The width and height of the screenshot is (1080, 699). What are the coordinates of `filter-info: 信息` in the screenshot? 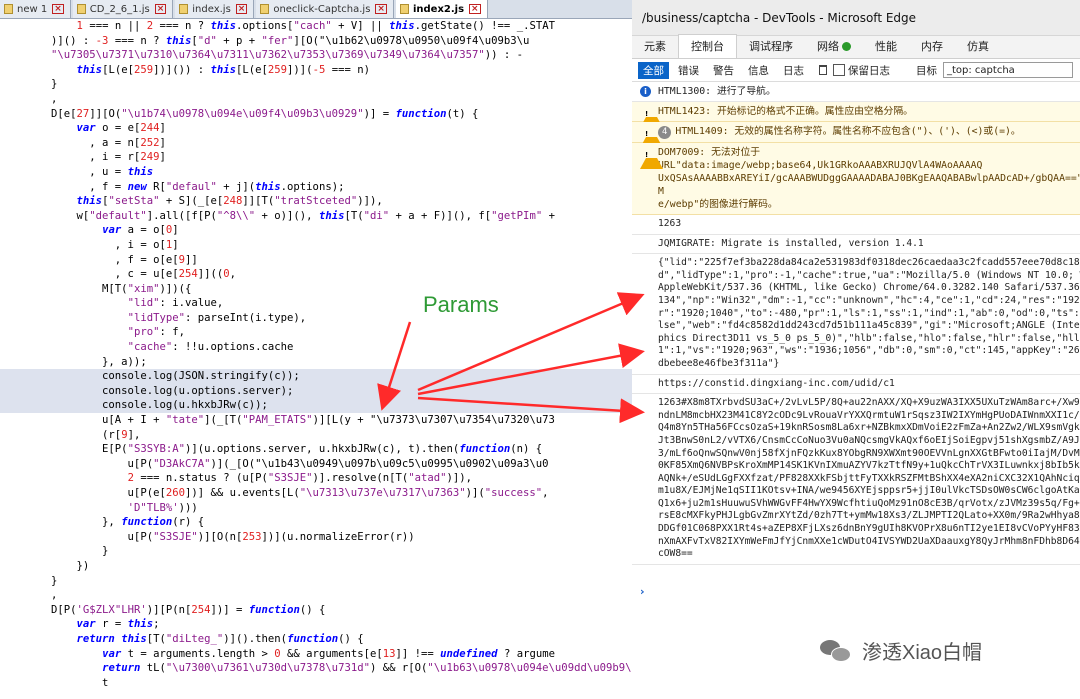 It's located at (758, 70).